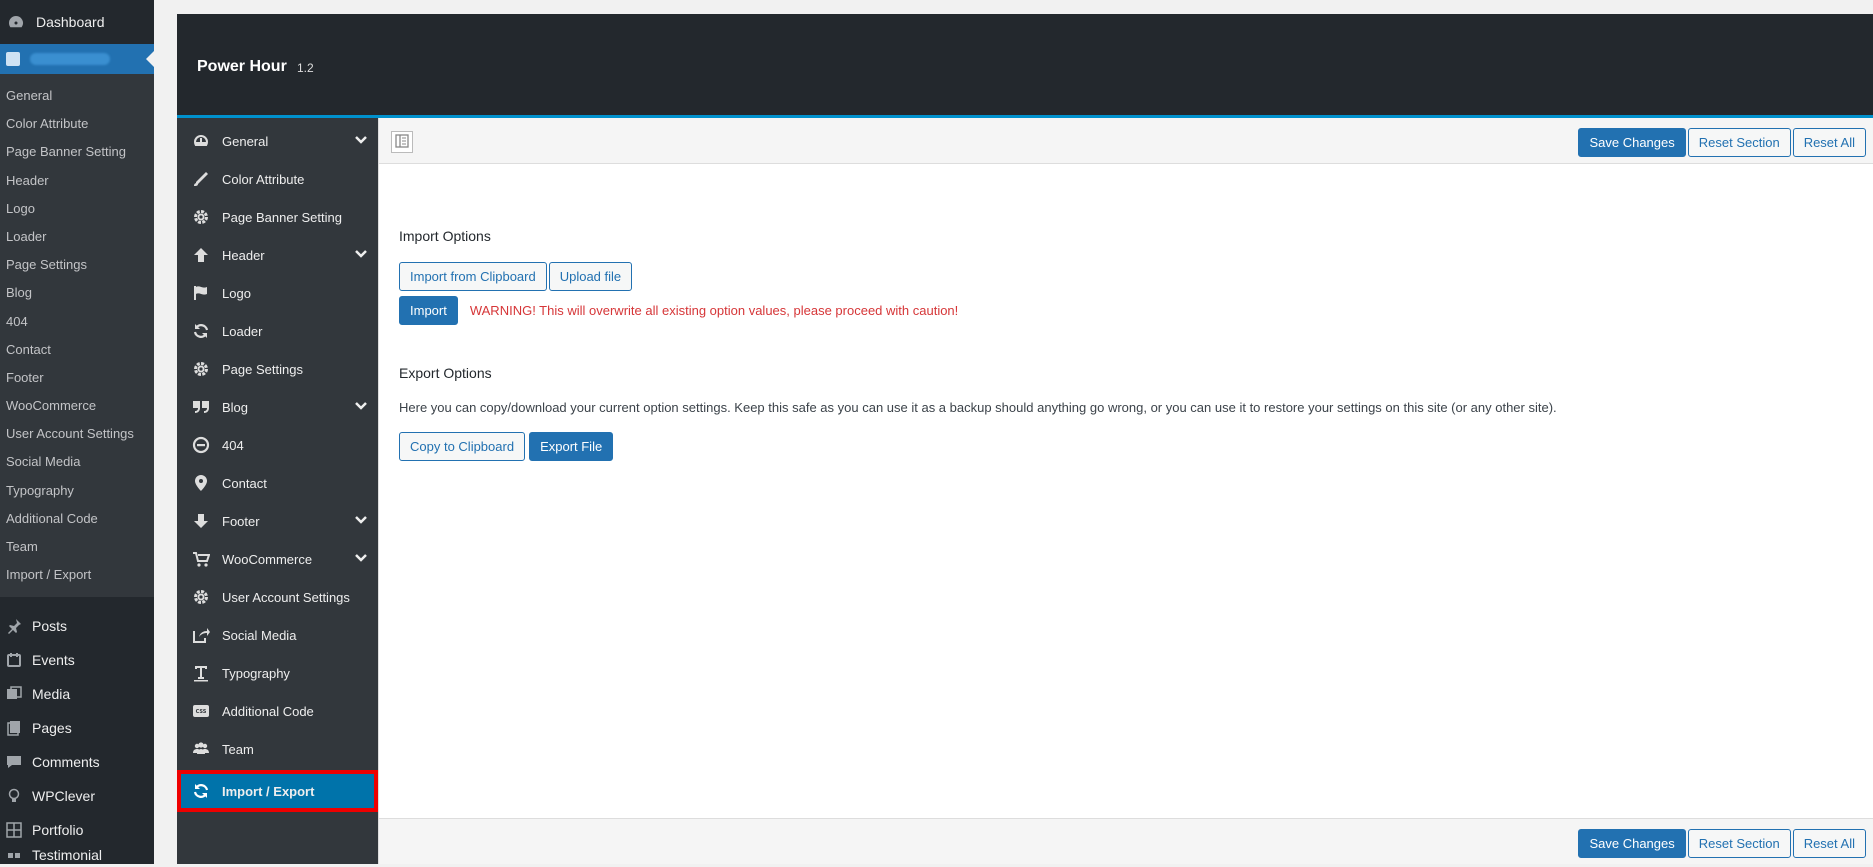 Image resolution: width=1873 pixels, height=867 pixels. What do you see at coordinates (244, 483) in the screenshot?
I see `nav-item-label: Contact` at bounding box center [244, 483].